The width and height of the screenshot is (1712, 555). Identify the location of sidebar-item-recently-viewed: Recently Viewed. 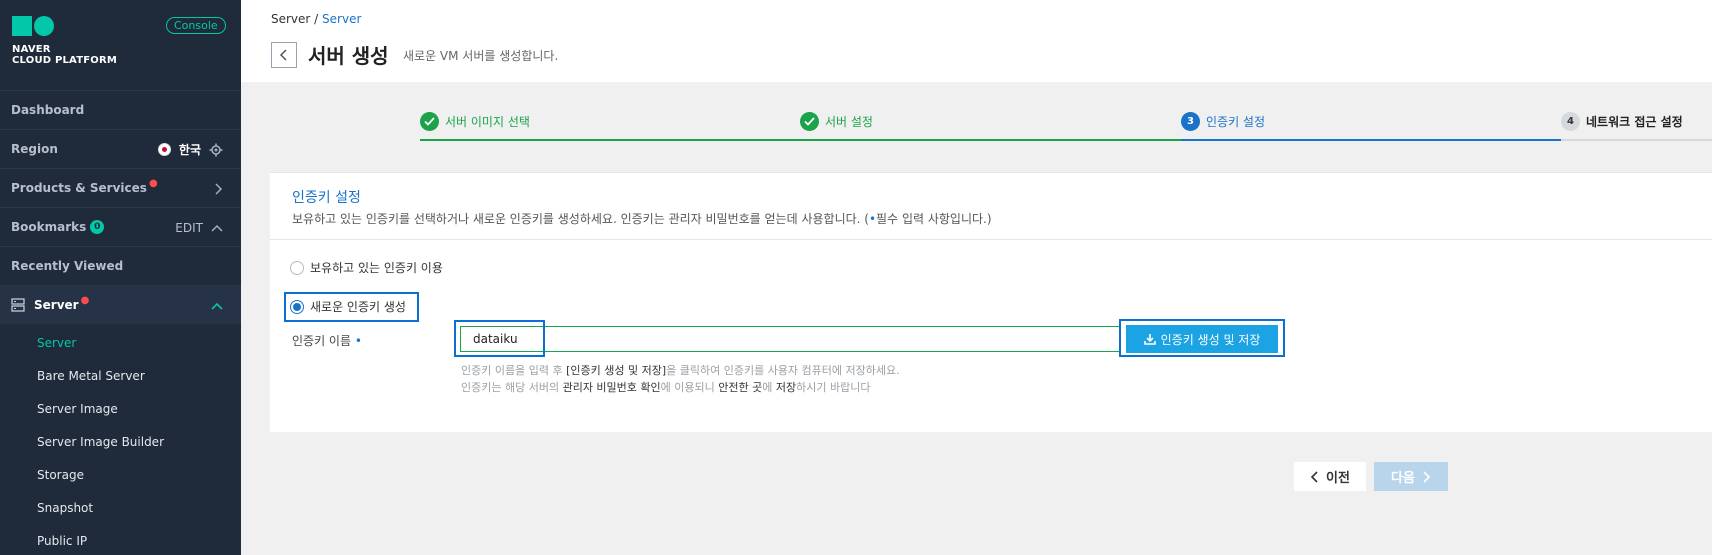
(120, 265).